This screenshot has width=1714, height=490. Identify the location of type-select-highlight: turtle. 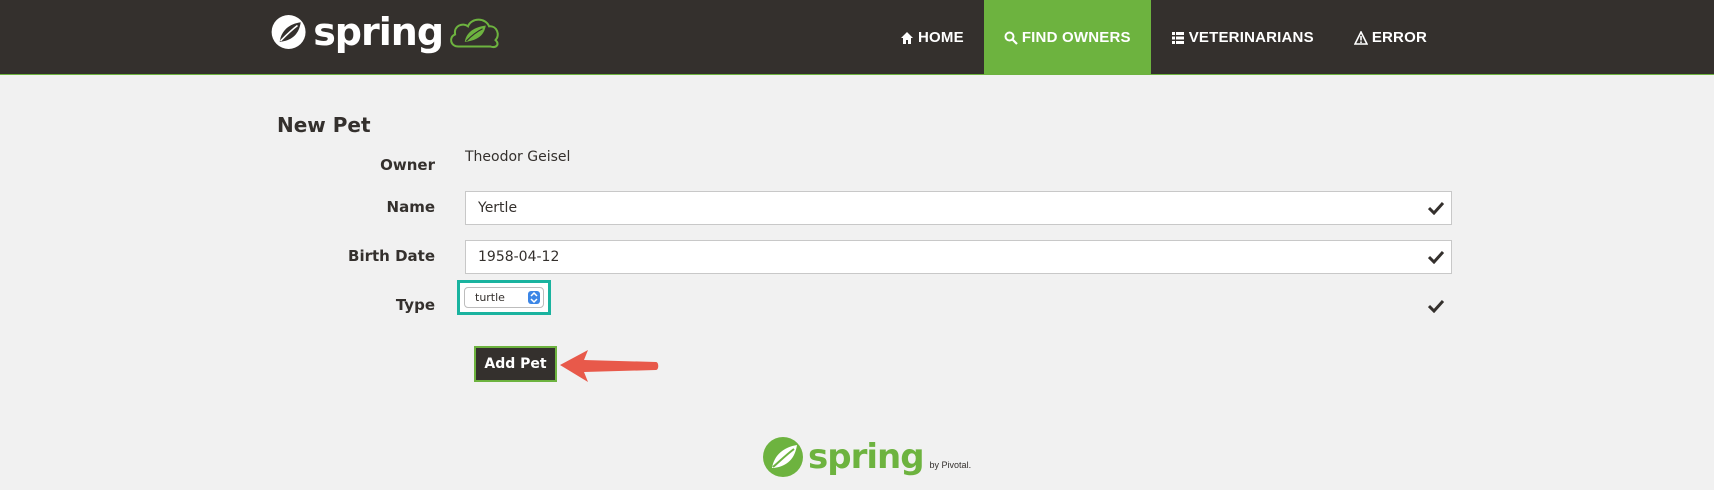
(504, 297).